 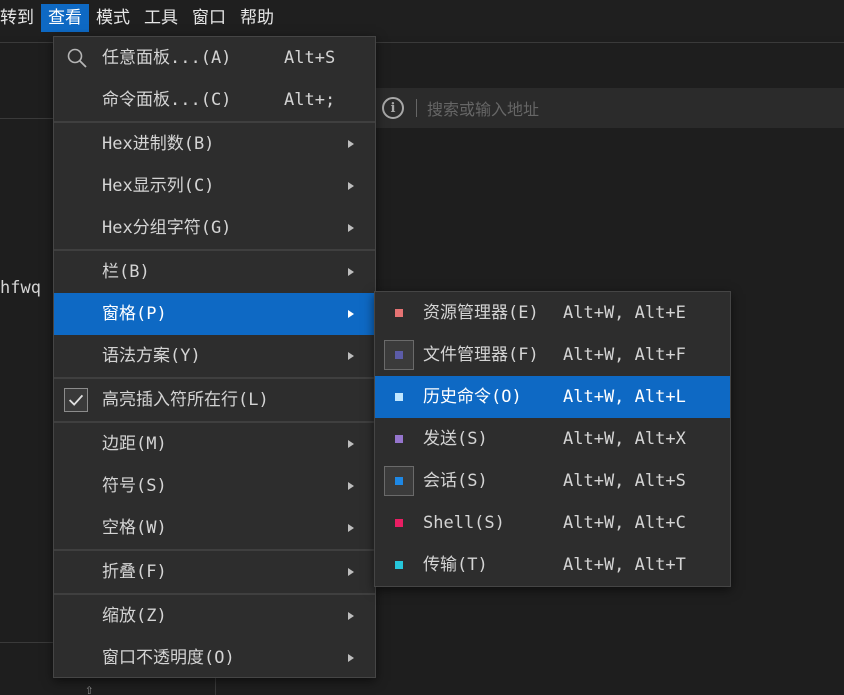 What do you see at coordinates (20, 18) in the screenshot?
I see `menu-goto: 转到` at bounding box center [20, 18].